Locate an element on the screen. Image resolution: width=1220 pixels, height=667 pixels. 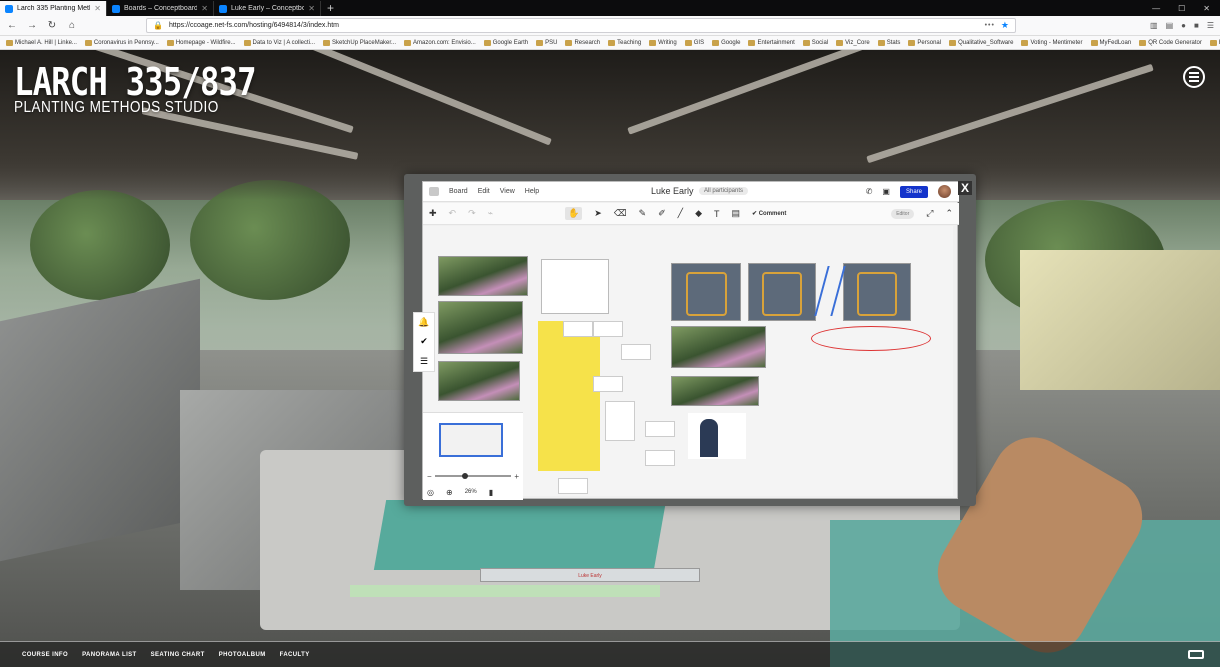
footer-photoalbum: PHOTOALBUM is located at coordinates (242, 655).